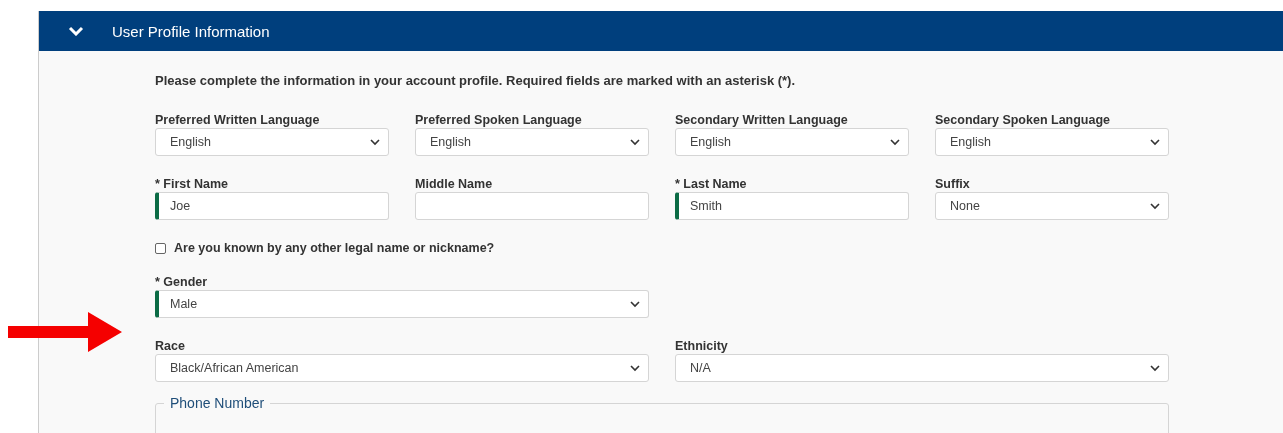 The width and height of the screenshot is (1283, 433). Describe the element at coordinates (532, 206) in the screenshot. I see `input-field` at that location.